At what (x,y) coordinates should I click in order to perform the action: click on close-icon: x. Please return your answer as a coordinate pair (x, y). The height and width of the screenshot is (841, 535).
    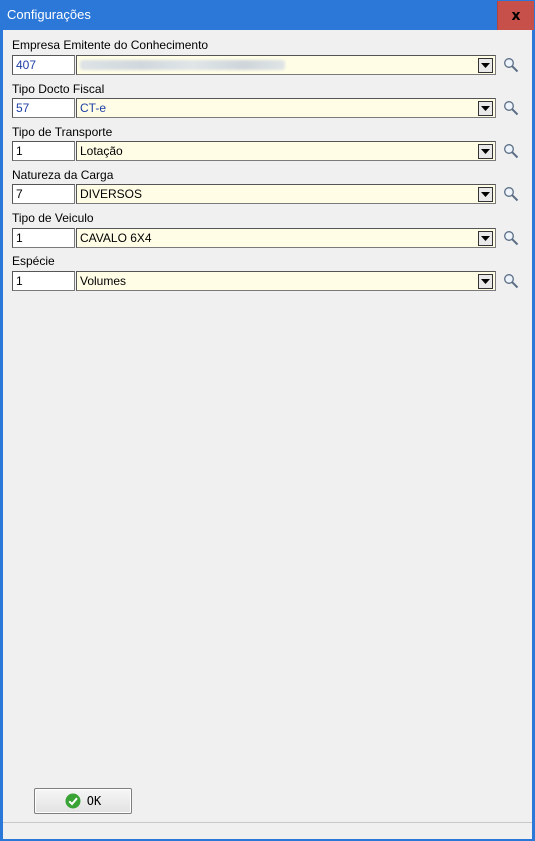
    Looking at the image, I should click on (516, 15).